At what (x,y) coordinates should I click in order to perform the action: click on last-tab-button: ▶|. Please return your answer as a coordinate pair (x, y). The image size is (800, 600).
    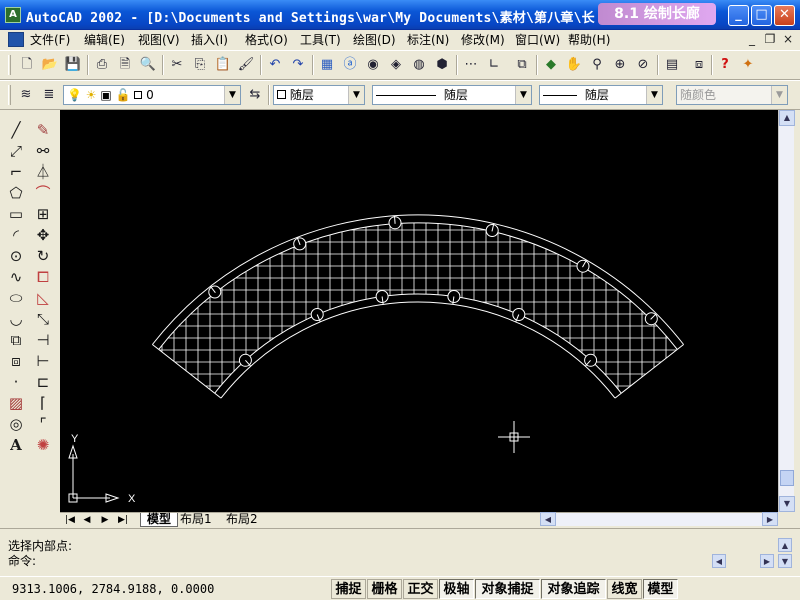
    Looking at the image, I should click on (123, 520).